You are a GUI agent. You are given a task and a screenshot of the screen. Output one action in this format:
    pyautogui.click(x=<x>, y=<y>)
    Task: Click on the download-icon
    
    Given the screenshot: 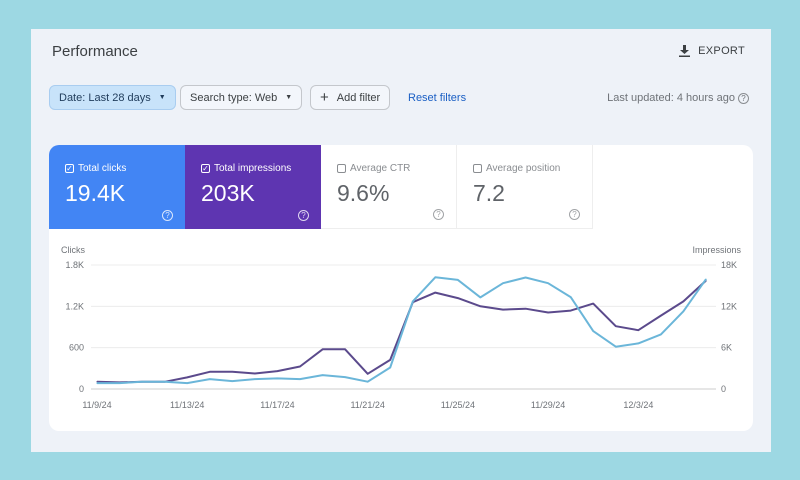 What is the action you would take?
    pyautogui.click(x=685, y=51)
    